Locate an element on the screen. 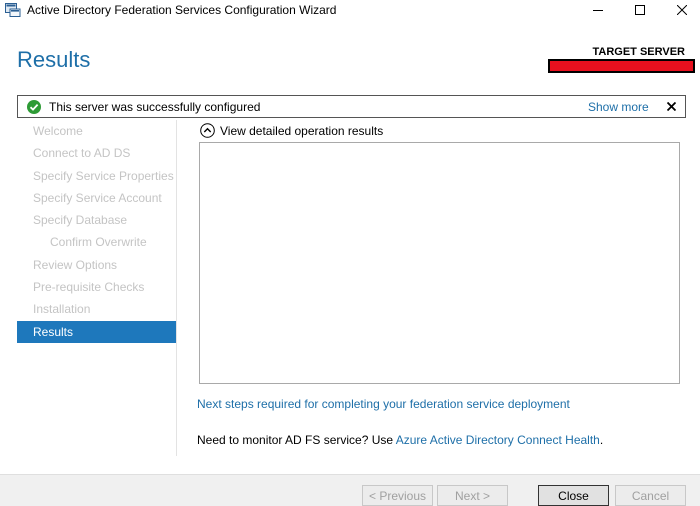  minimize-button is located at coordinates (598, 10).